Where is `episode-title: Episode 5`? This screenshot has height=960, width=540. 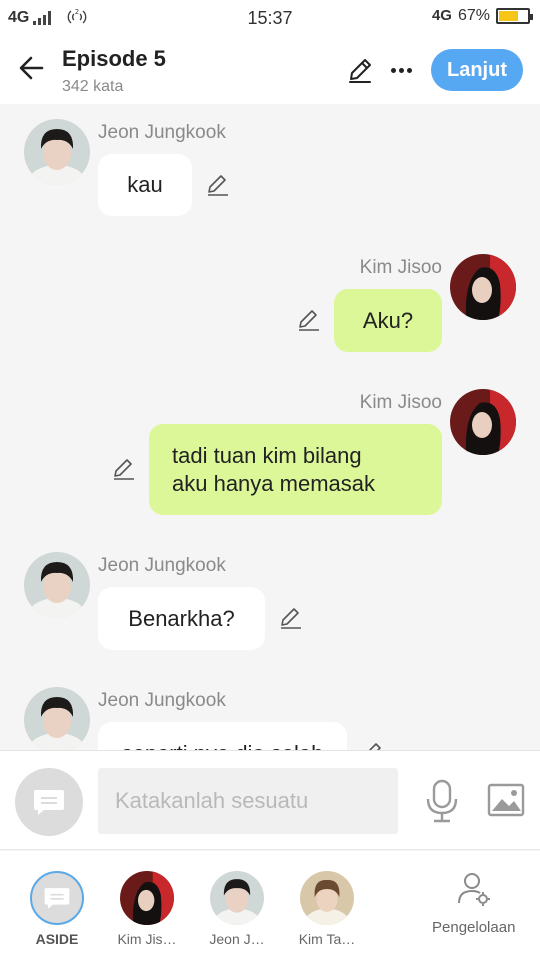 episode-title: Episode 5 is located at coordinates (114, 58).